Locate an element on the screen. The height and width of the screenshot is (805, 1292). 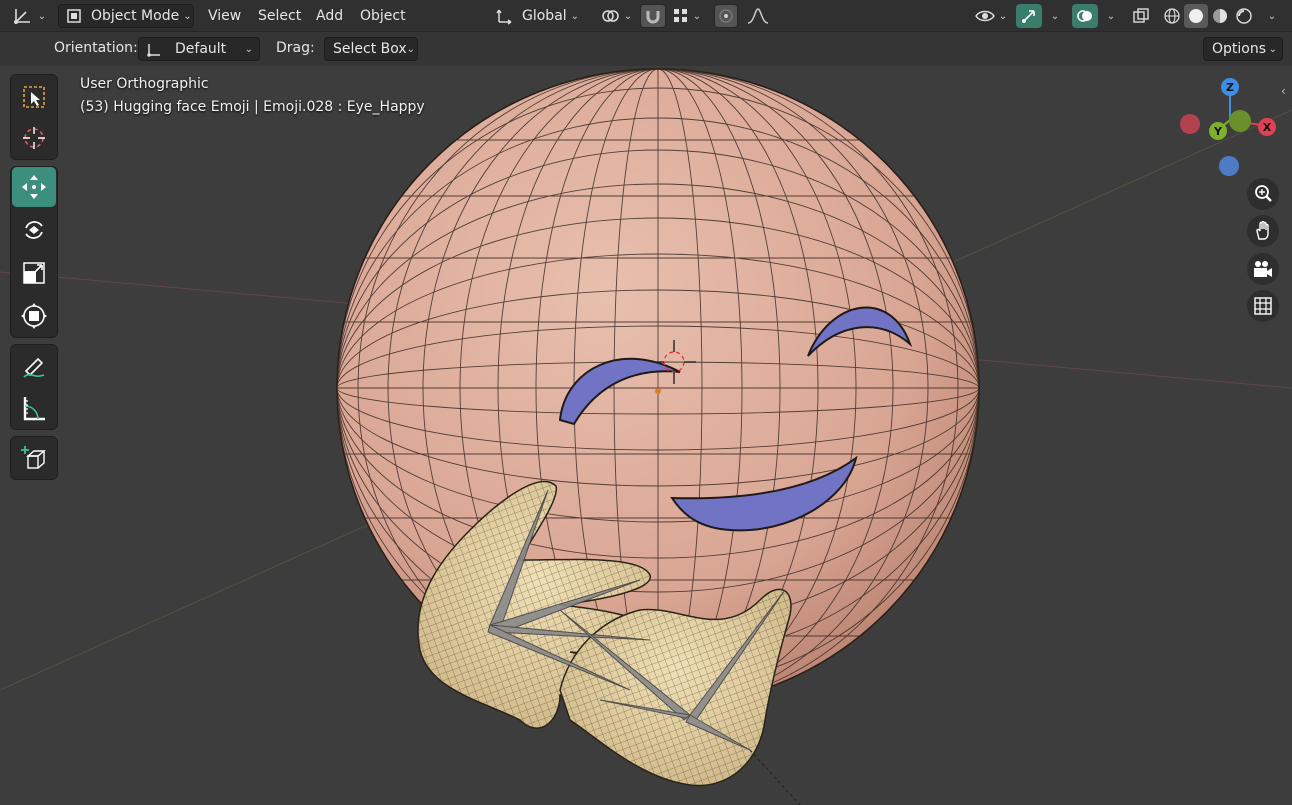
move-tool is located at coordinates (34, 187).